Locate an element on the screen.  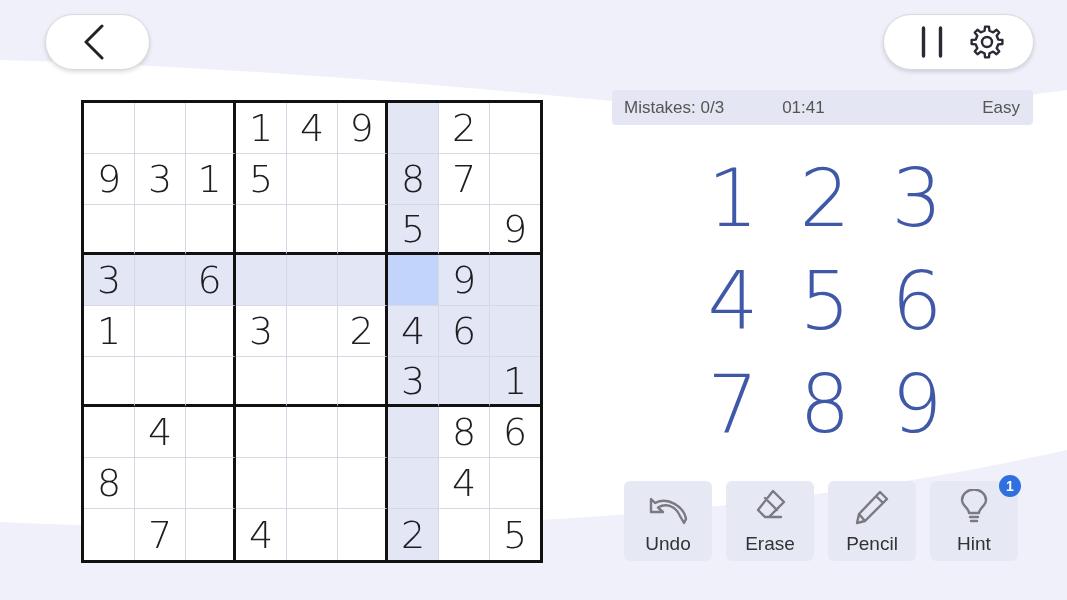
number-key: 1 is located at coordinates (733, 198).